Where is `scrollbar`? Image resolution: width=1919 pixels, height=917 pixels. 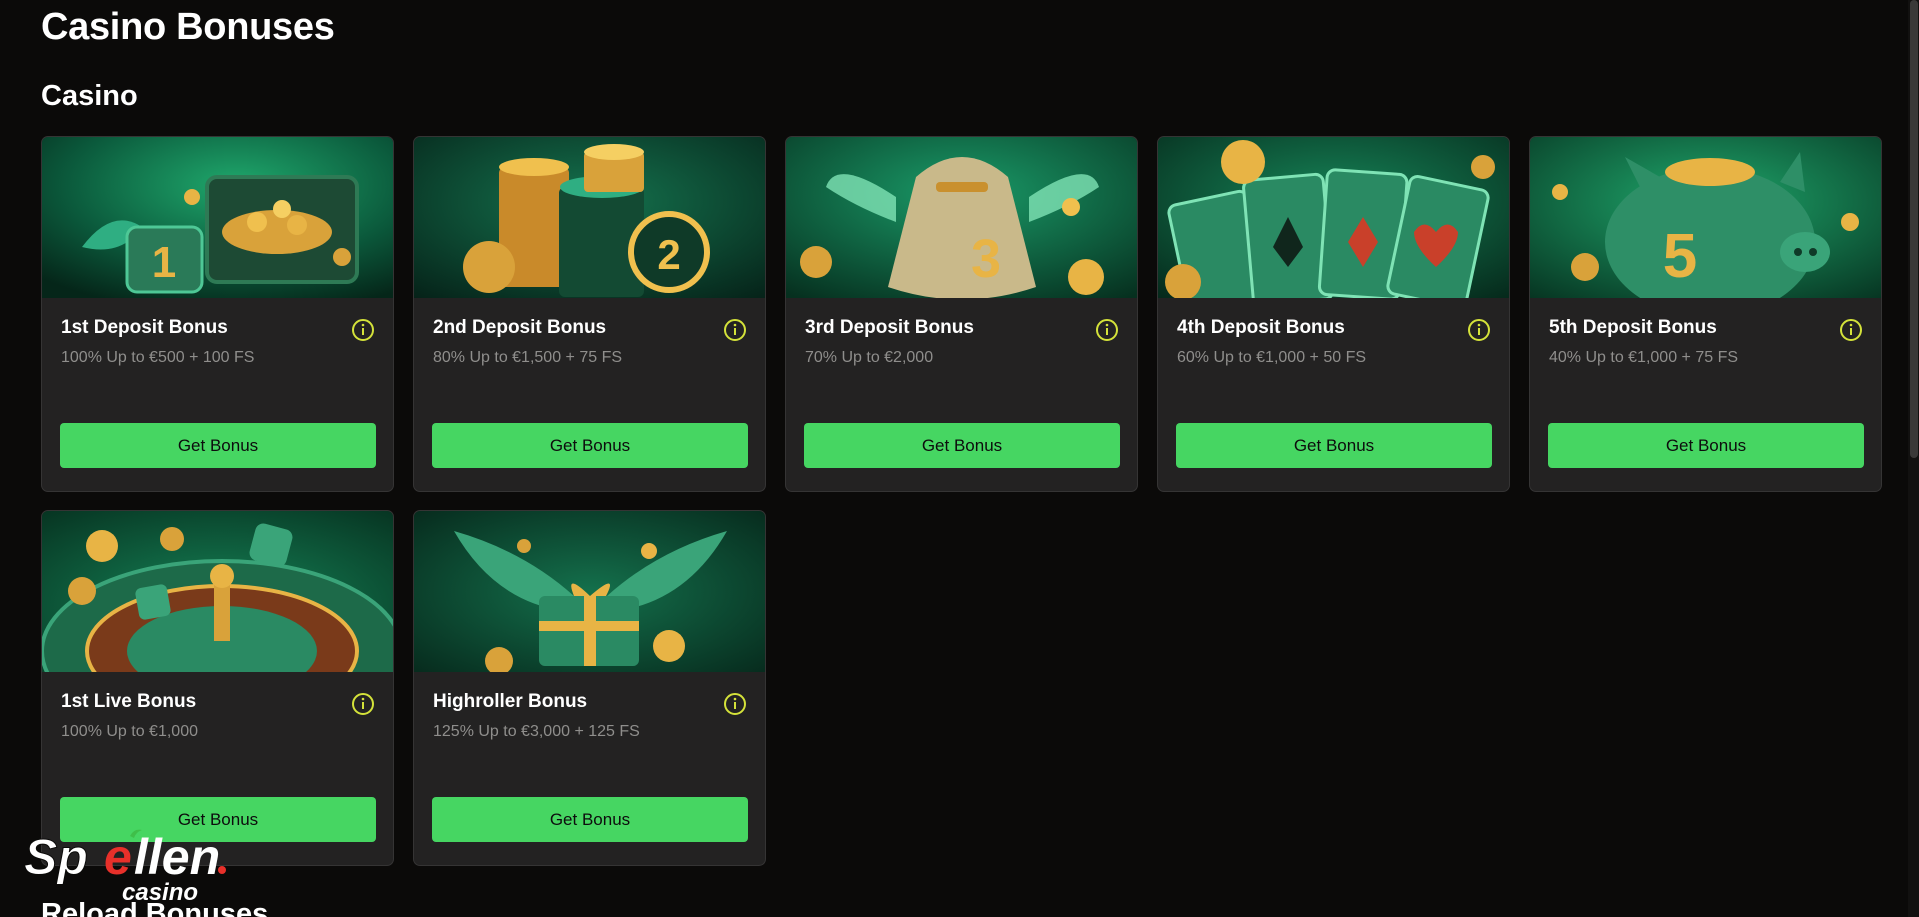
scrollbar is located at coordinates (1913, 458).